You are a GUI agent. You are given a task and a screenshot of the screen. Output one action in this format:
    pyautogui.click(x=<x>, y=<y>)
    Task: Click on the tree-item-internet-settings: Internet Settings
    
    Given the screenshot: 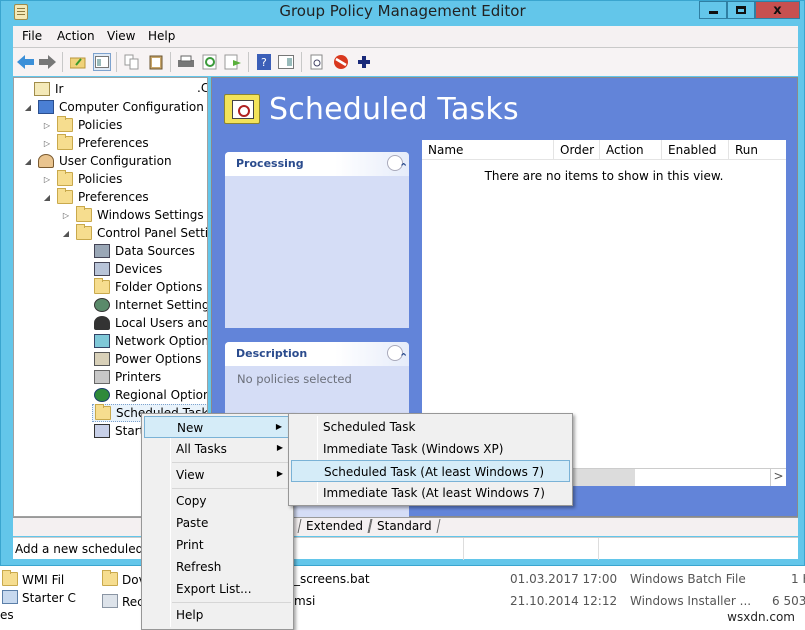 What is the action you would take?
    pyautogui.click(x=142, y=305)
    